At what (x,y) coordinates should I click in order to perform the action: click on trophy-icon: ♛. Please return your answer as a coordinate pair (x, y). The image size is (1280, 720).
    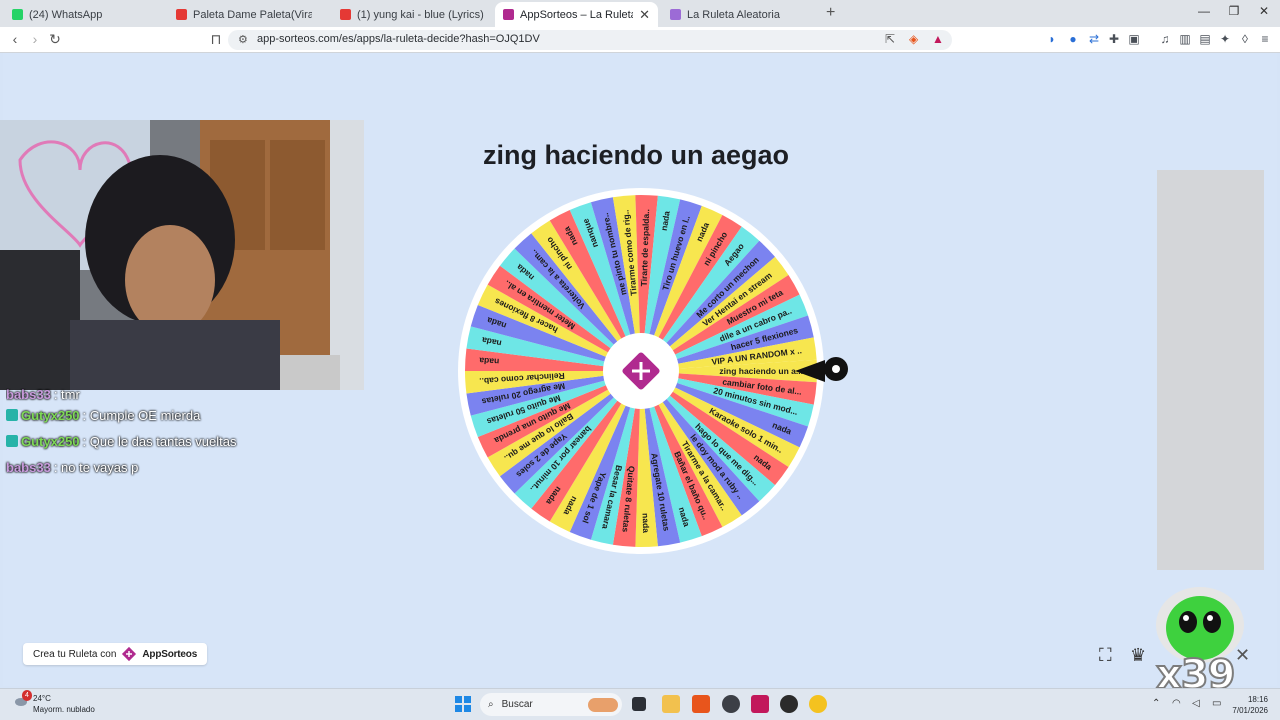
    Looking at the image, I should click on (1138, 655).